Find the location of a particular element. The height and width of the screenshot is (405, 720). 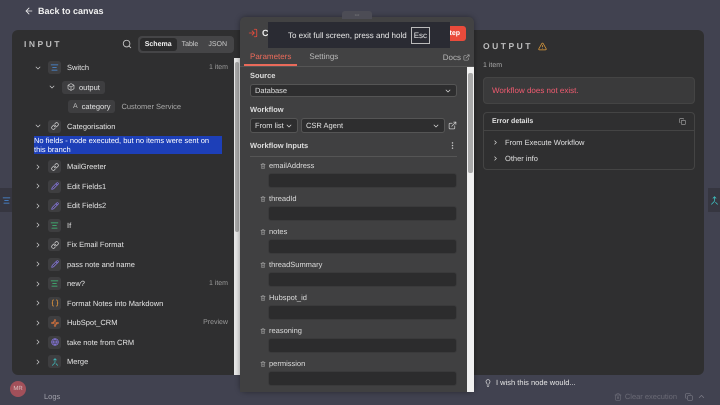

chevron-up-icon is located at coordinates (701, 396).